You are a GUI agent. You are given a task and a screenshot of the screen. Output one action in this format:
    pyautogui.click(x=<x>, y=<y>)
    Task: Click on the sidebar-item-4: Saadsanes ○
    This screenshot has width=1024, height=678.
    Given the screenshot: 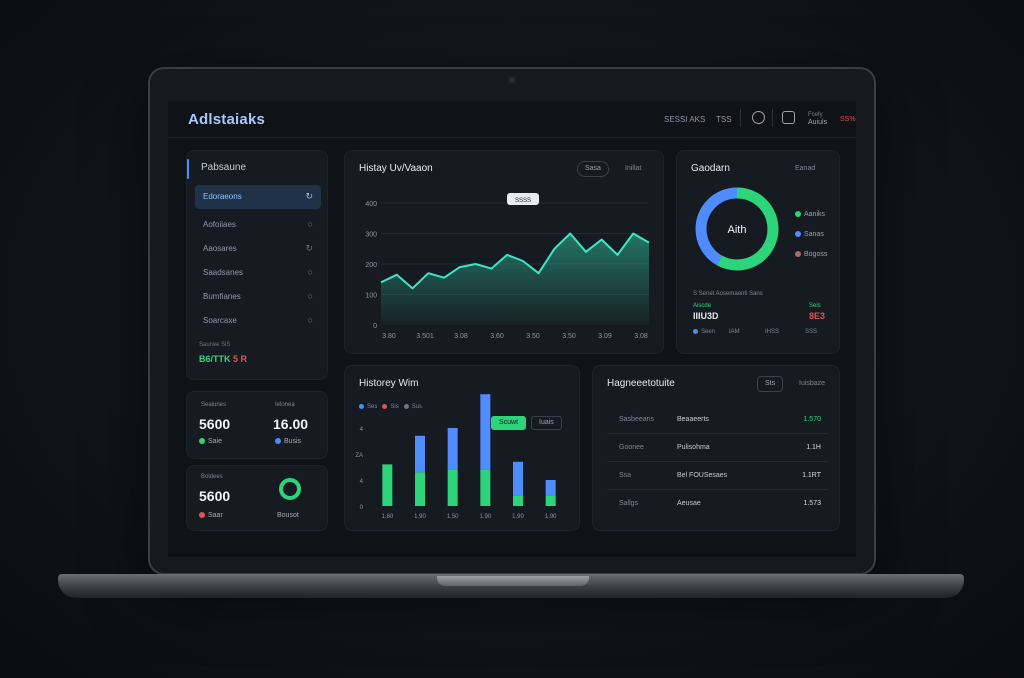 What is the action you would take?
    pyautogui.click(x=258, y=273)
    